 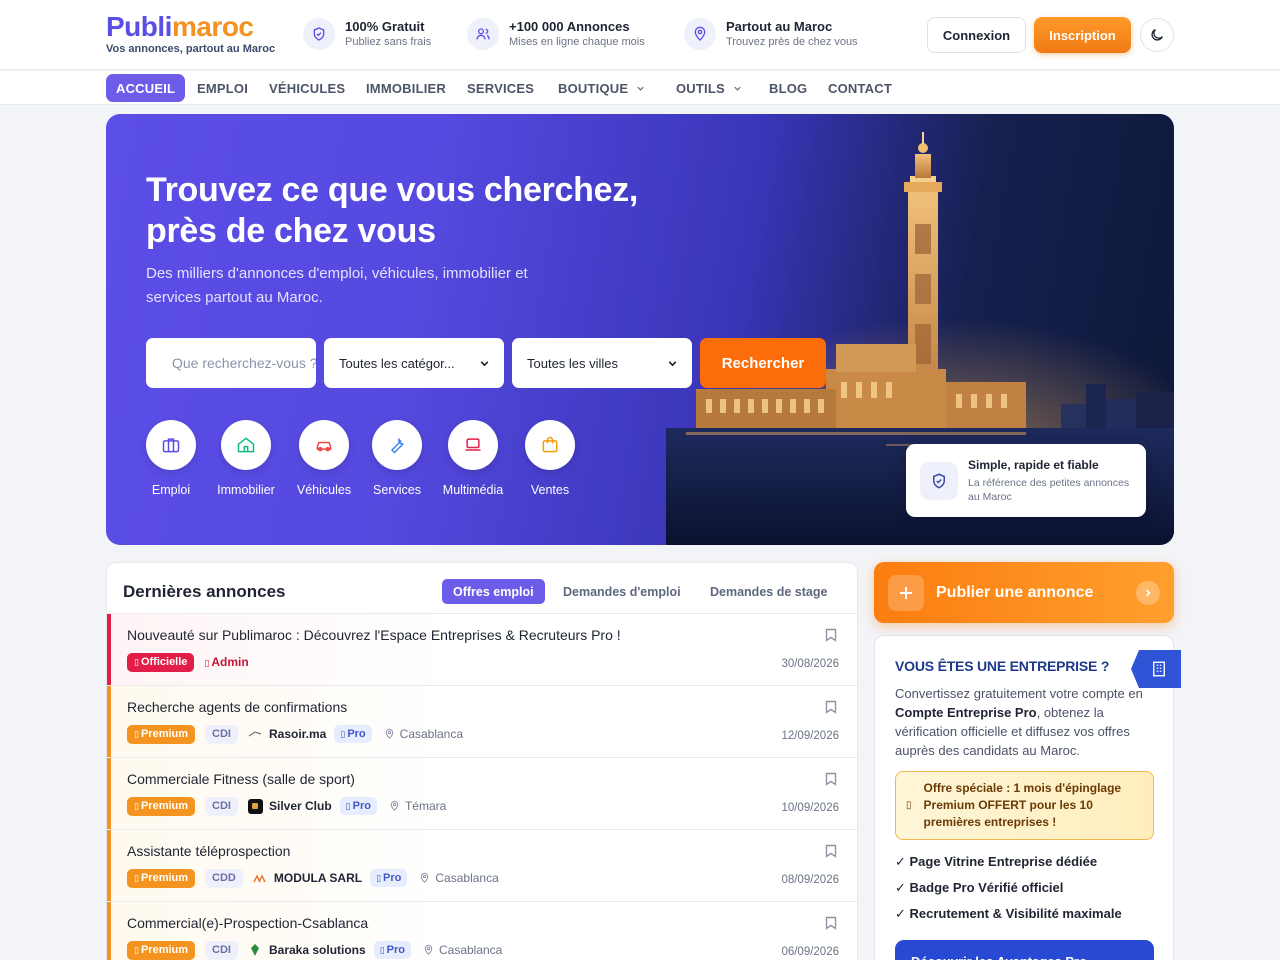 I want to click on nav-item-immobilier: IMMOBILIER, so click(x=406, y=88).